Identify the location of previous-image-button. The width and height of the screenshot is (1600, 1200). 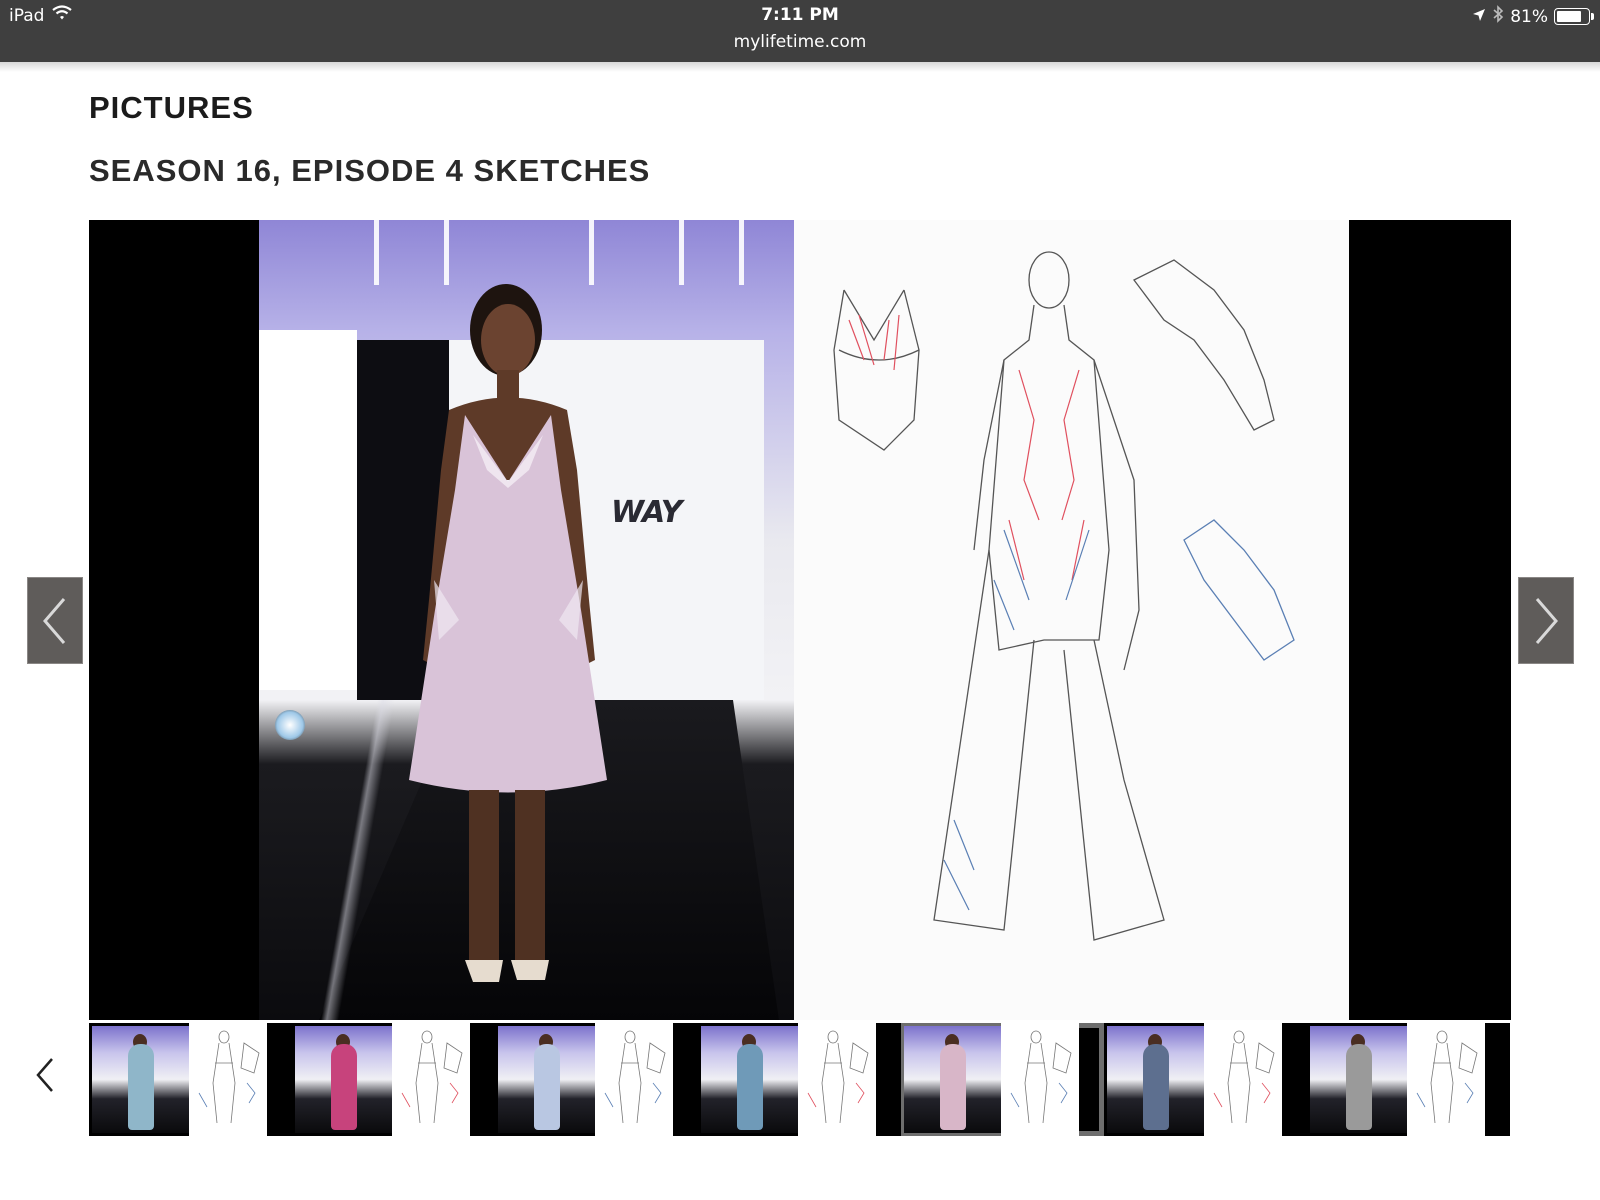
(55, 620).